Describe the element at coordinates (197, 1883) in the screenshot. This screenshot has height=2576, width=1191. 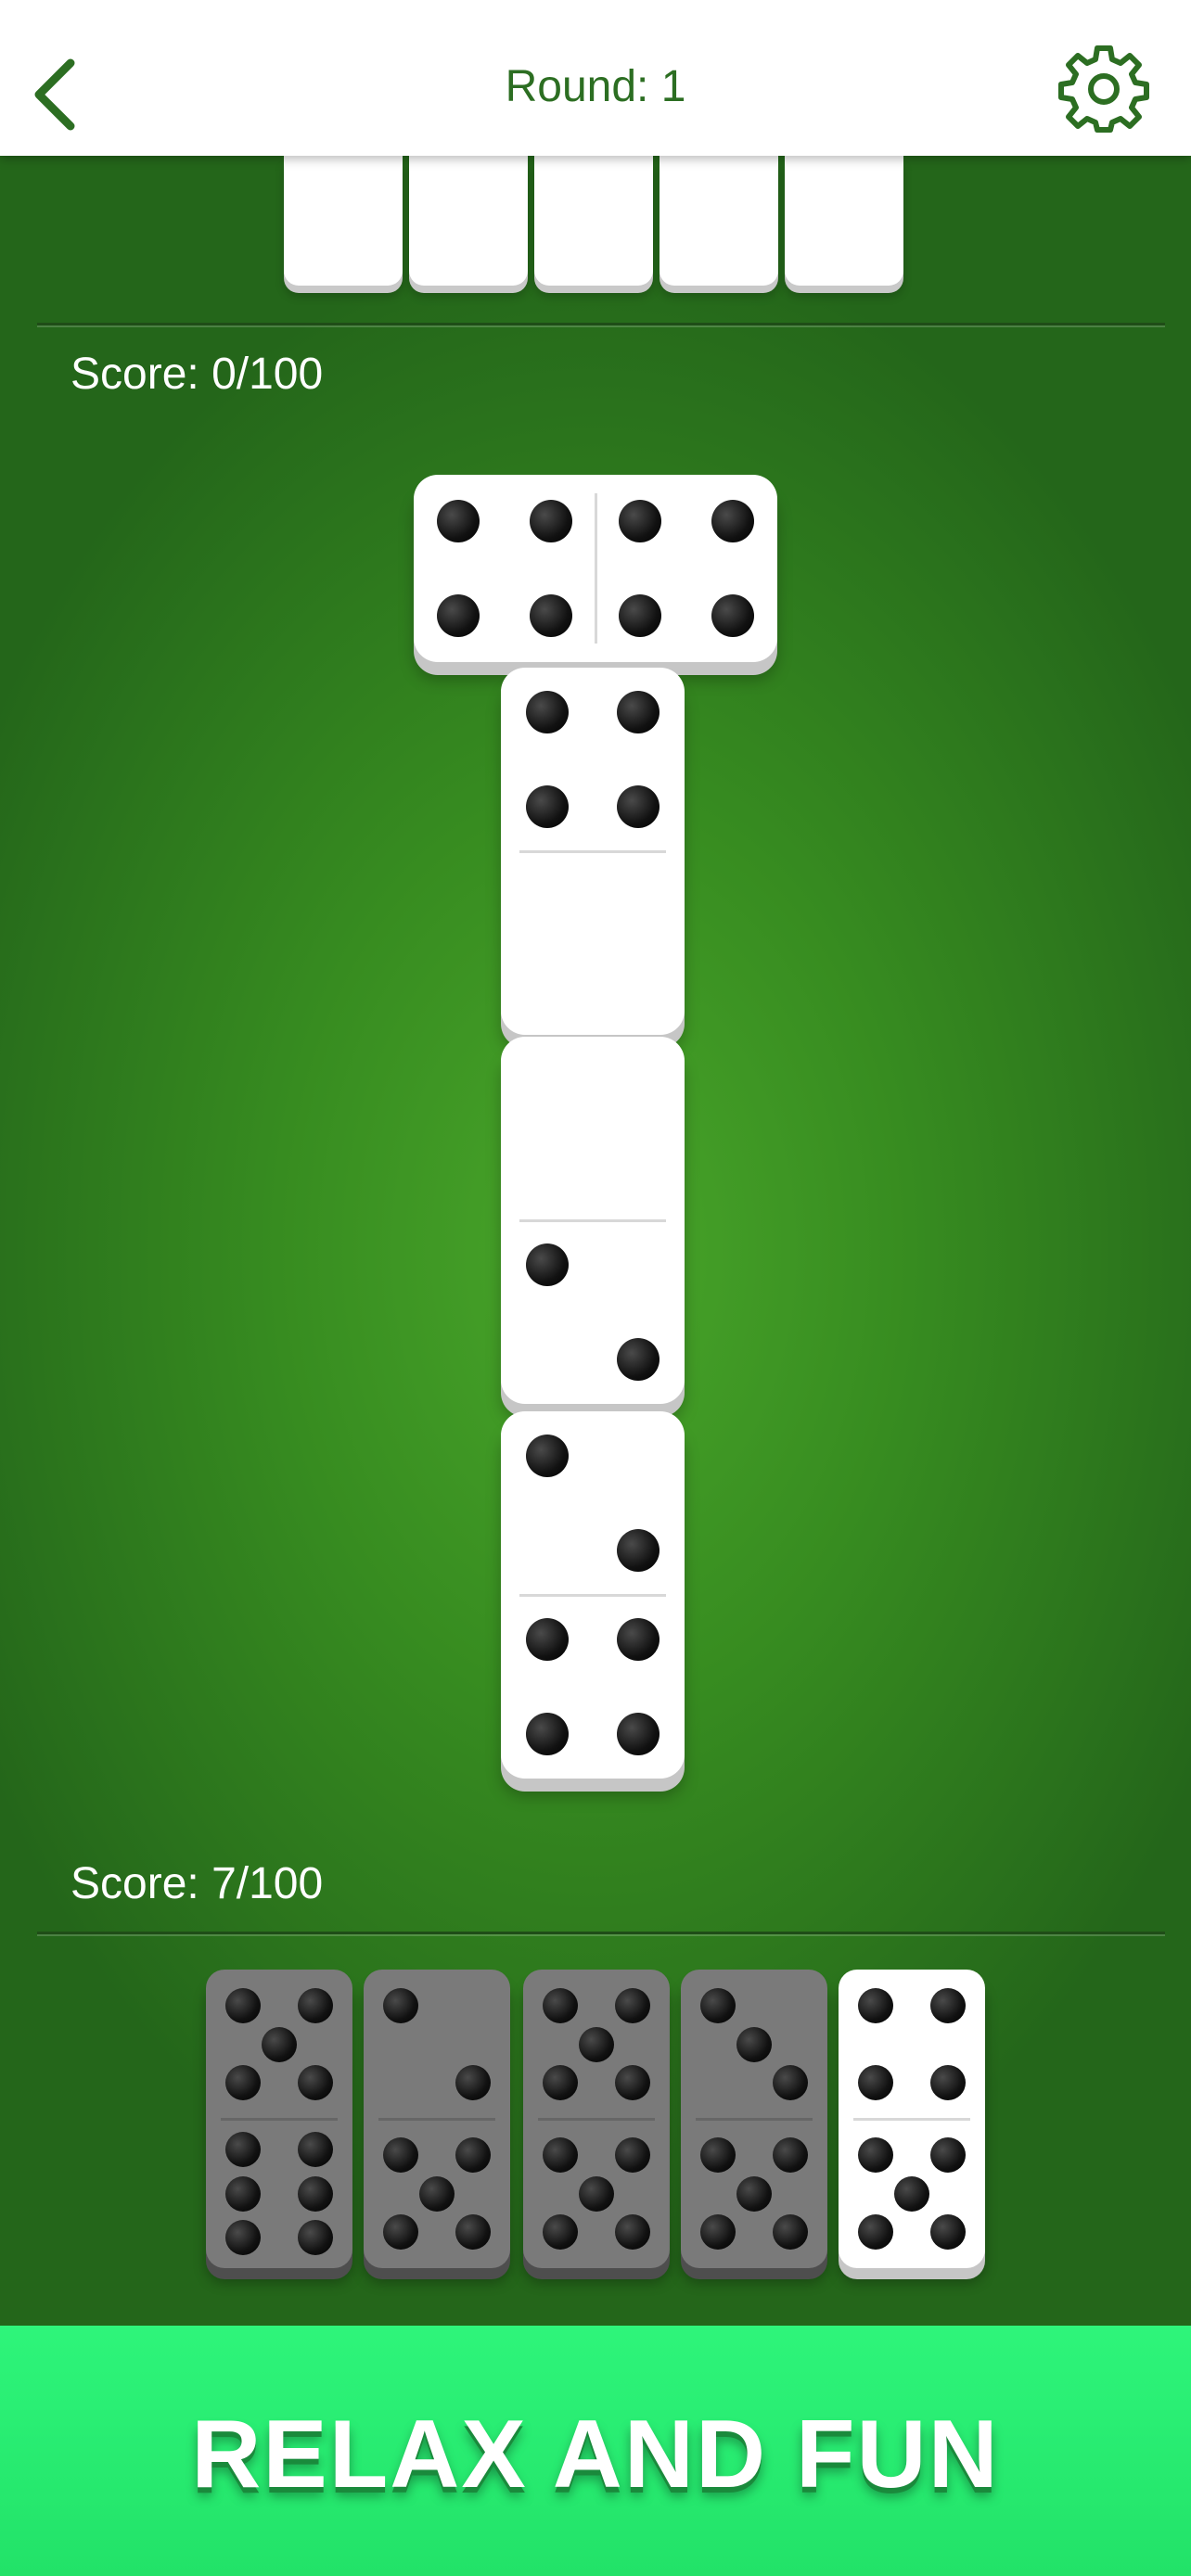
I see `player-score: Score: 7/100` at that location.